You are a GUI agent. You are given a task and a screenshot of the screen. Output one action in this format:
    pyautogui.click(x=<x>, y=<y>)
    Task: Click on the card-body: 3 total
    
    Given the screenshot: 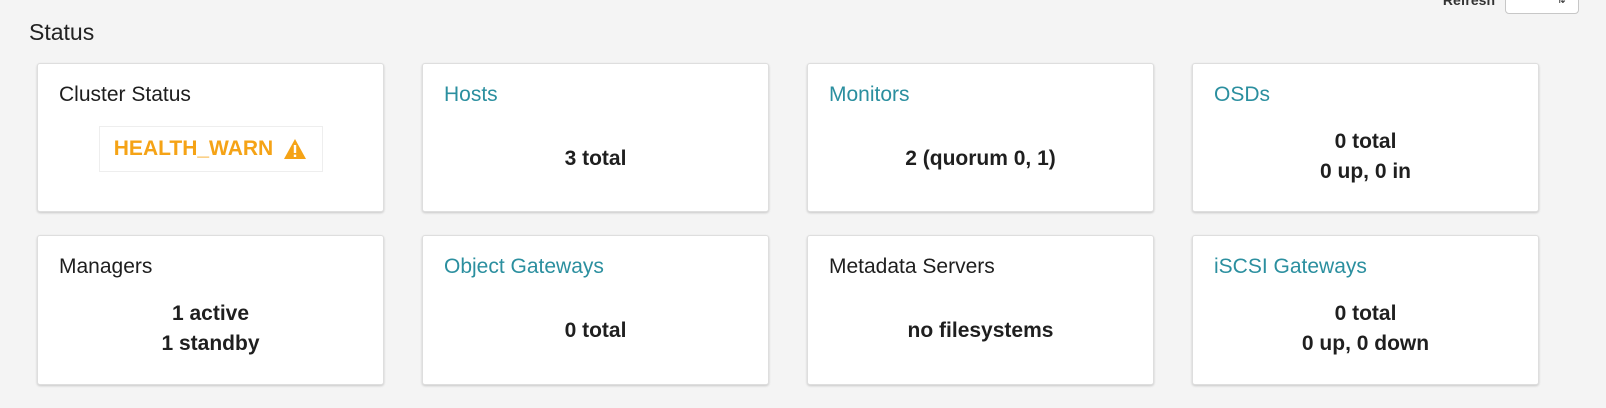 What is the action you would take?
    pyautogui.click(x=595, y=158)
    